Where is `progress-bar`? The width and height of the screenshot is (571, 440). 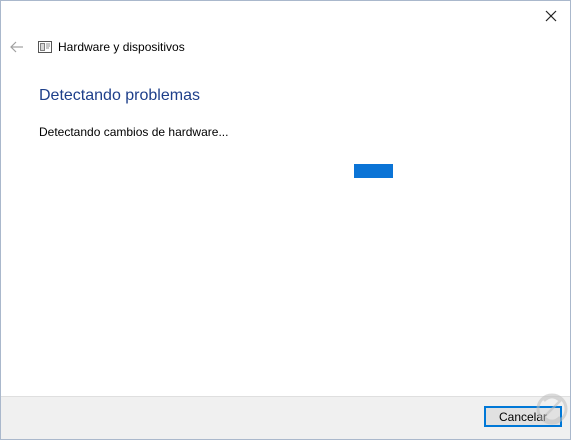 progress-bar is located at coordinates (374, 171).